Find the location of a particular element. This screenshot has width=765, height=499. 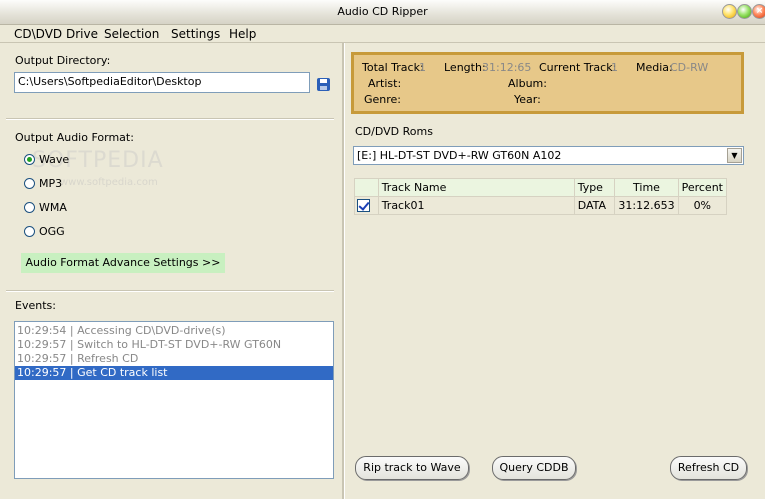

track-time: 31:12.653 is located at coordinates (646, 205).